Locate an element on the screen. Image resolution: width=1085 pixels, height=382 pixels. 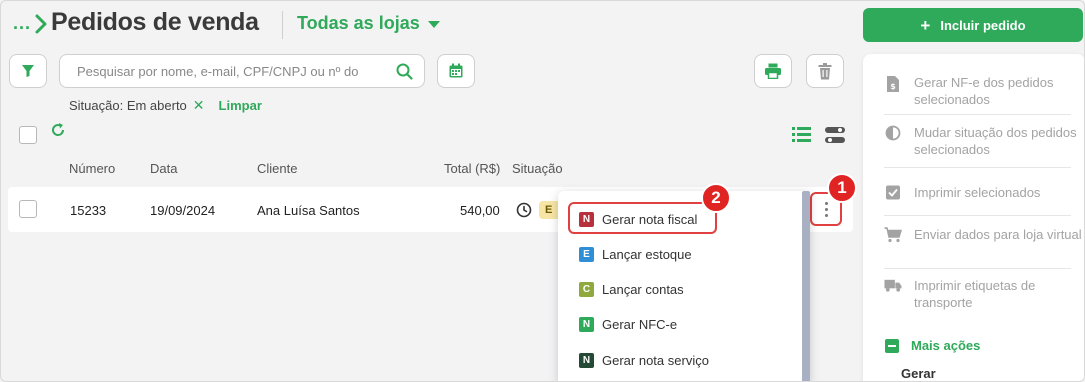
panel-item-imprimir-selecionados: Imprimir selecionados is located at coordinates (962, 192).